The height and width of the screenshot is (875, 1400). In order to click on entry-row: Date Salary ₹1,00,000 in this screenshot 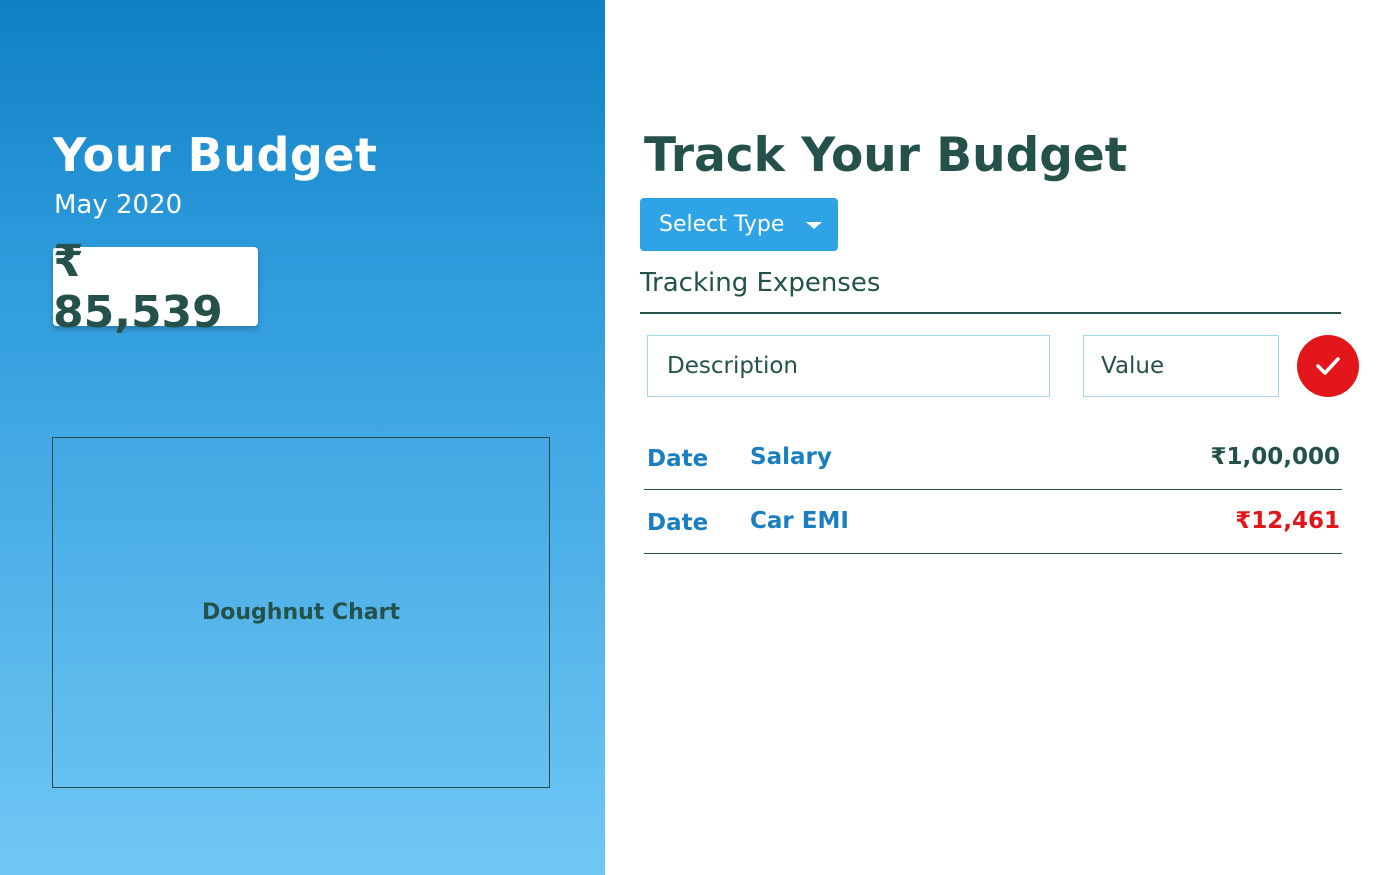, I will do `click(993, 460)`.